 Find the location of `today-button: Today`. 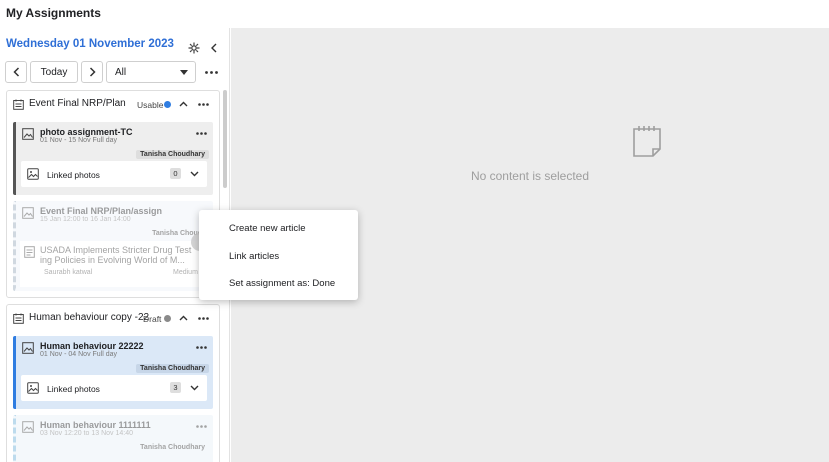

today-button: Today is located at coordinates (54, 72).